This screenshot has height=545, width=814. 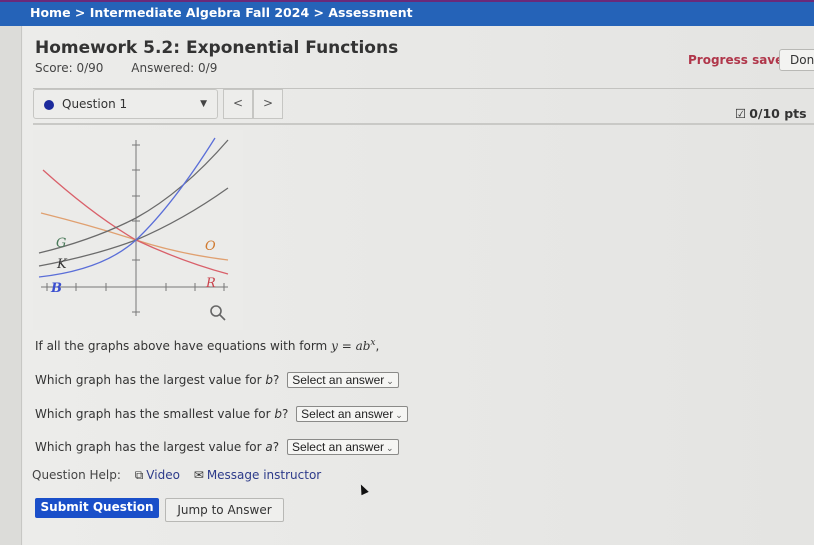 I want to click on answer-select-1: Select an answer ⌄, so click(x=343, y=380).